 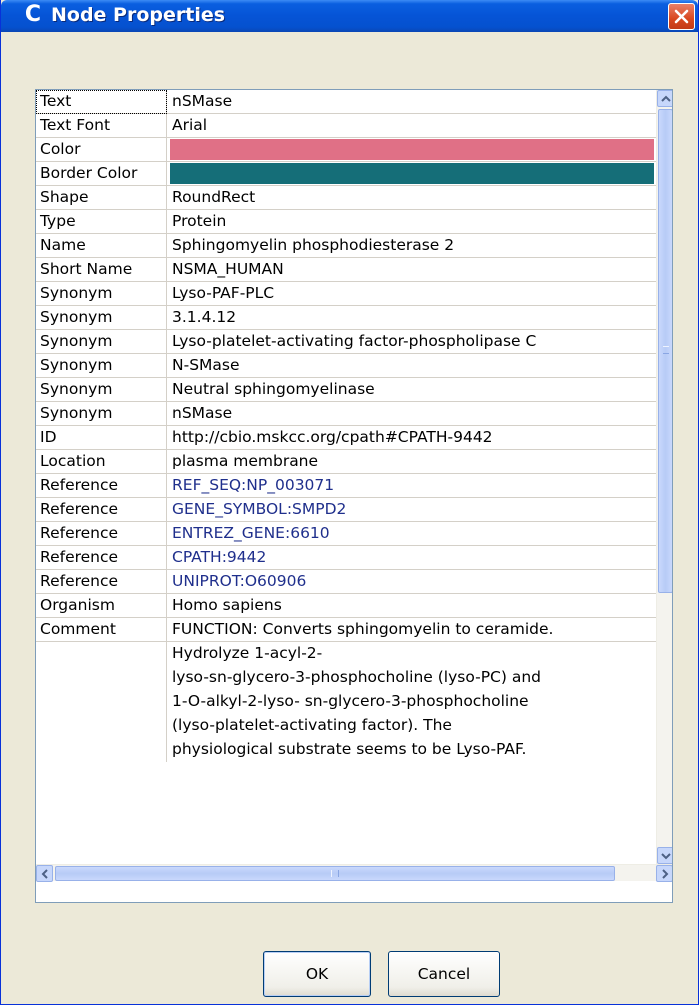 I want to click on reference-link: CPATH:9442, so click(x=412, y=557).